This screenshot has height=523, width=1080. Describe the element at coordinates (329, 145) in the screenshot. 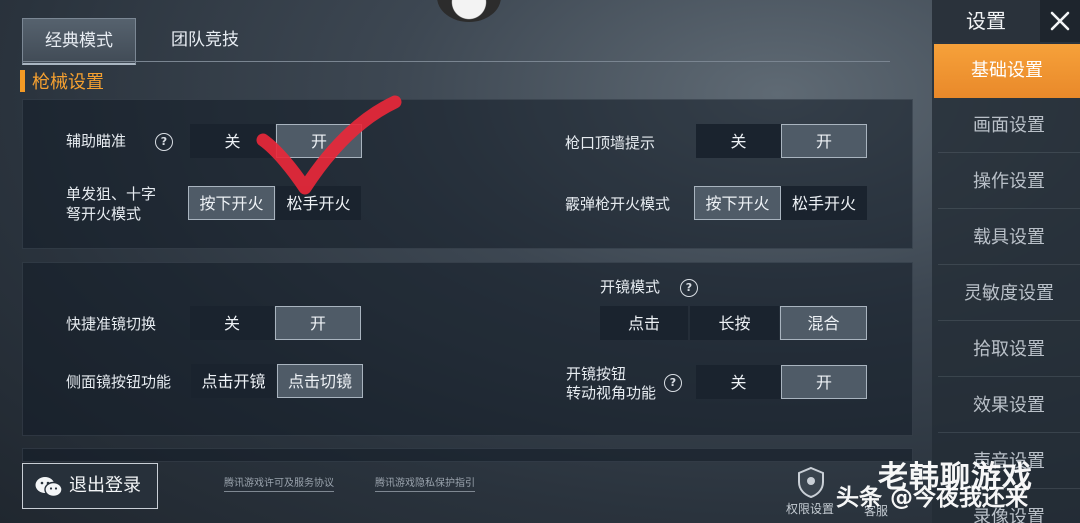

I see `red-check-mark-icon` at that location.